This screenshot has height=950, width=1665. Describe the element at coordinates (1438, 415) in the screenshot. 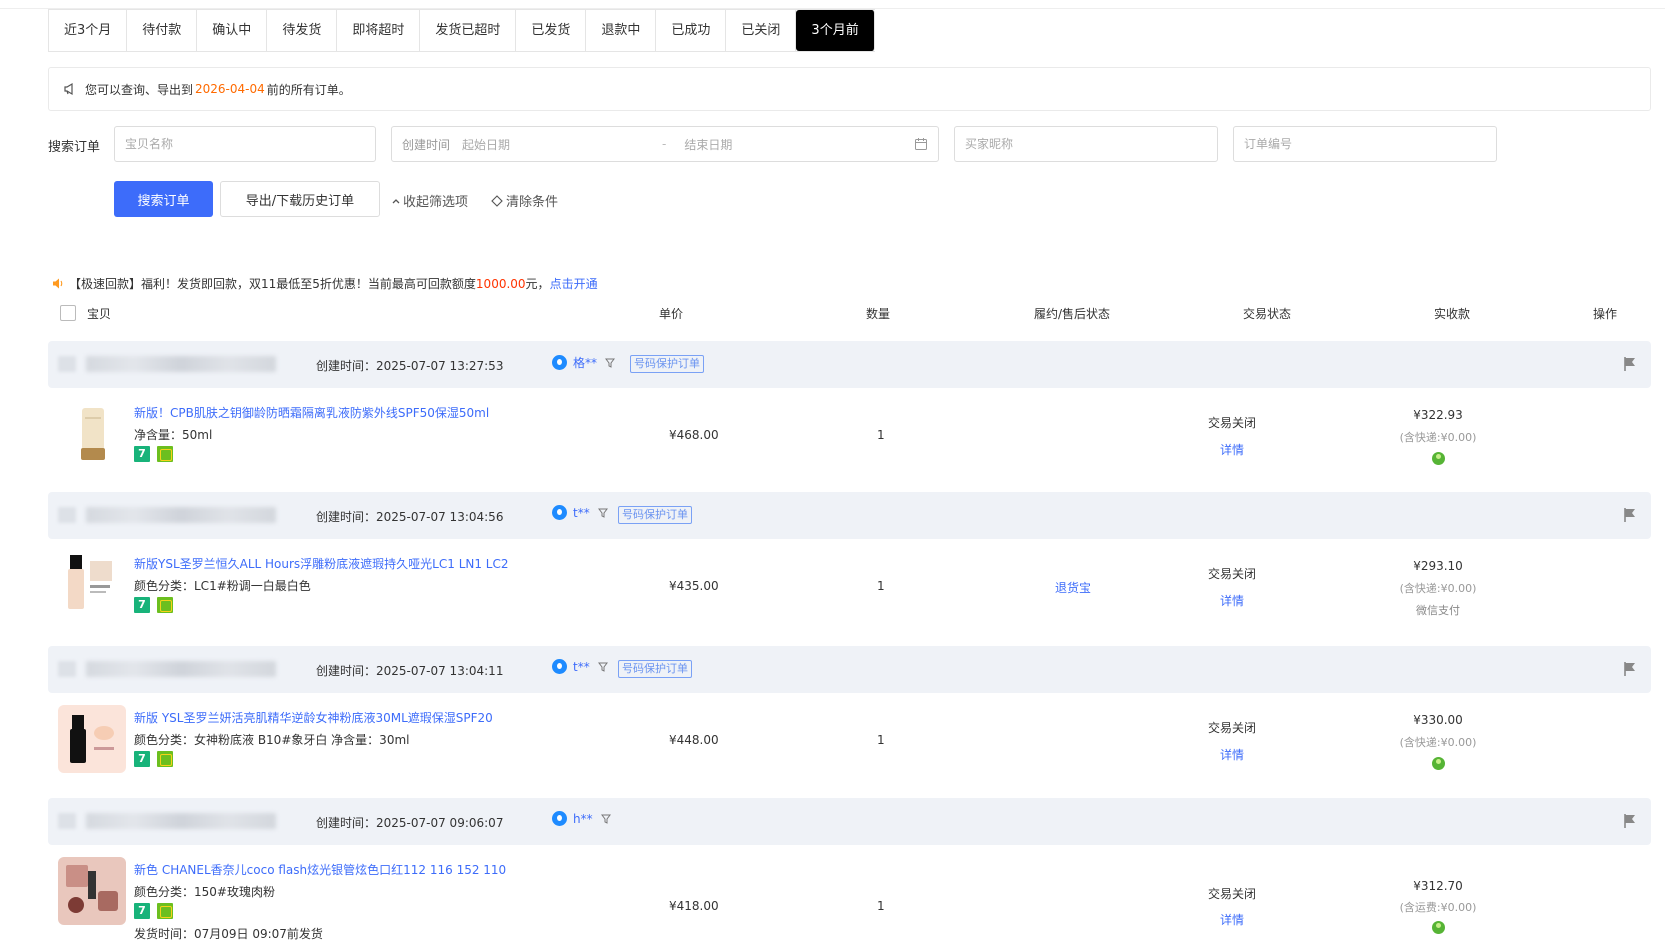

I see `received-amount: ¥322.93` at that location.